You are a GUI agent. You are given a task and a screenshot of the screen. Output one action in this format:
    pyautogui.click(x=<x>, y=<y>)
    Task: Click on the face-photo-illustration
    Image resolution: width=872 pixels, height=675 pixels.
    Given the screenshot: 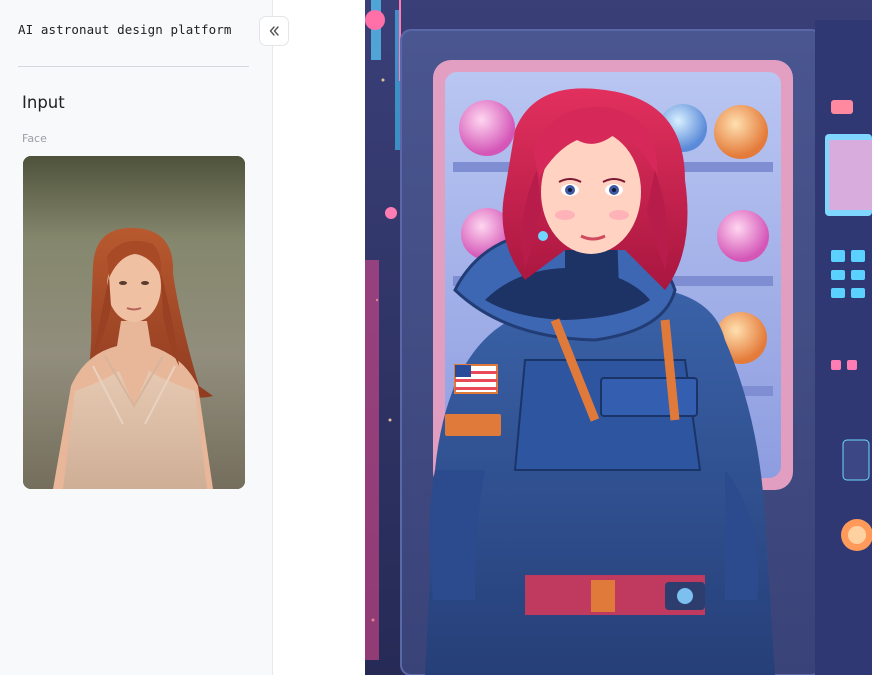 What is the action you would take?
    pyautogui.click(x=134, y=322)
    